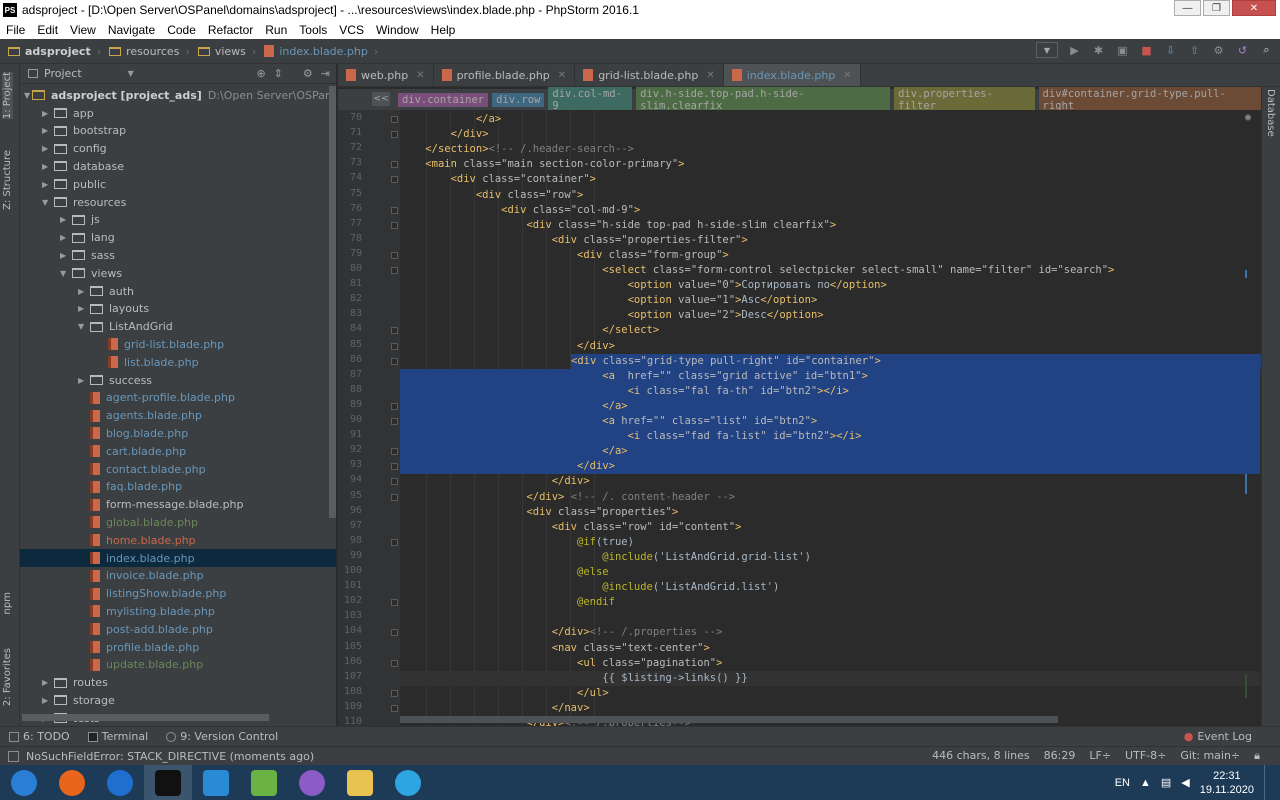 This screenshot has height=800, width=1280. Describe the element at coordinates (830, 602) in the screenshot. I see `code-line: @endif` at that location.